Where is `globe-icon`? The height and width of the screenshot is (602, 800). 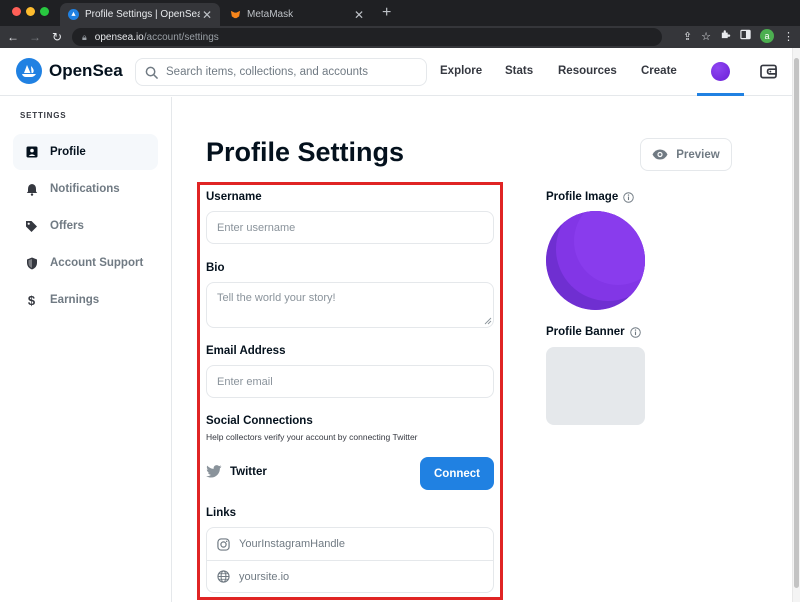
globe-icon is located at coordinates (223, 576).